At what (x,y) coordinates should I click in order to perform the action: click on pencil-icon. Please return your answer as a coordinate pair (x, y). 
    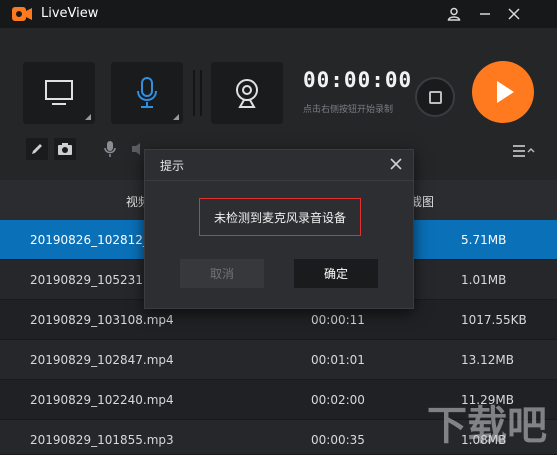
    Looking at the image, I should click on (37, 149).